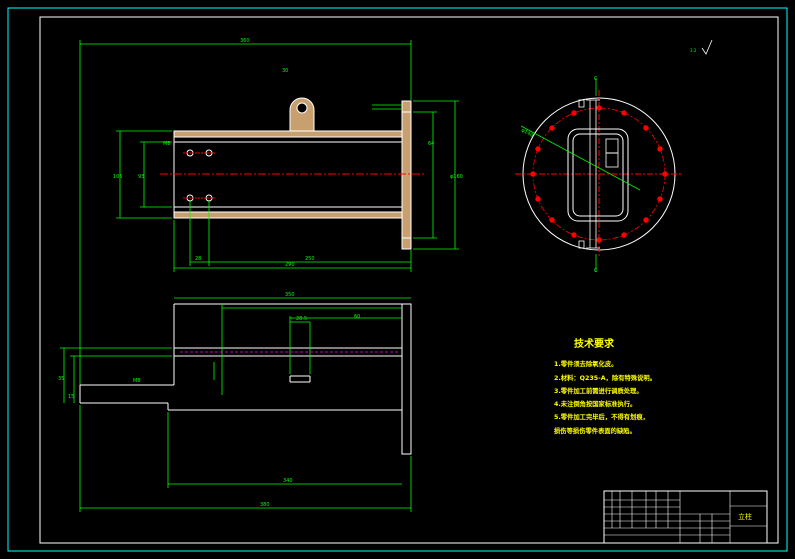  What do you see at coordinates (693, 50) in the screenshot?
I see `svg-text: 3.2` at bounding box center [693, 50].